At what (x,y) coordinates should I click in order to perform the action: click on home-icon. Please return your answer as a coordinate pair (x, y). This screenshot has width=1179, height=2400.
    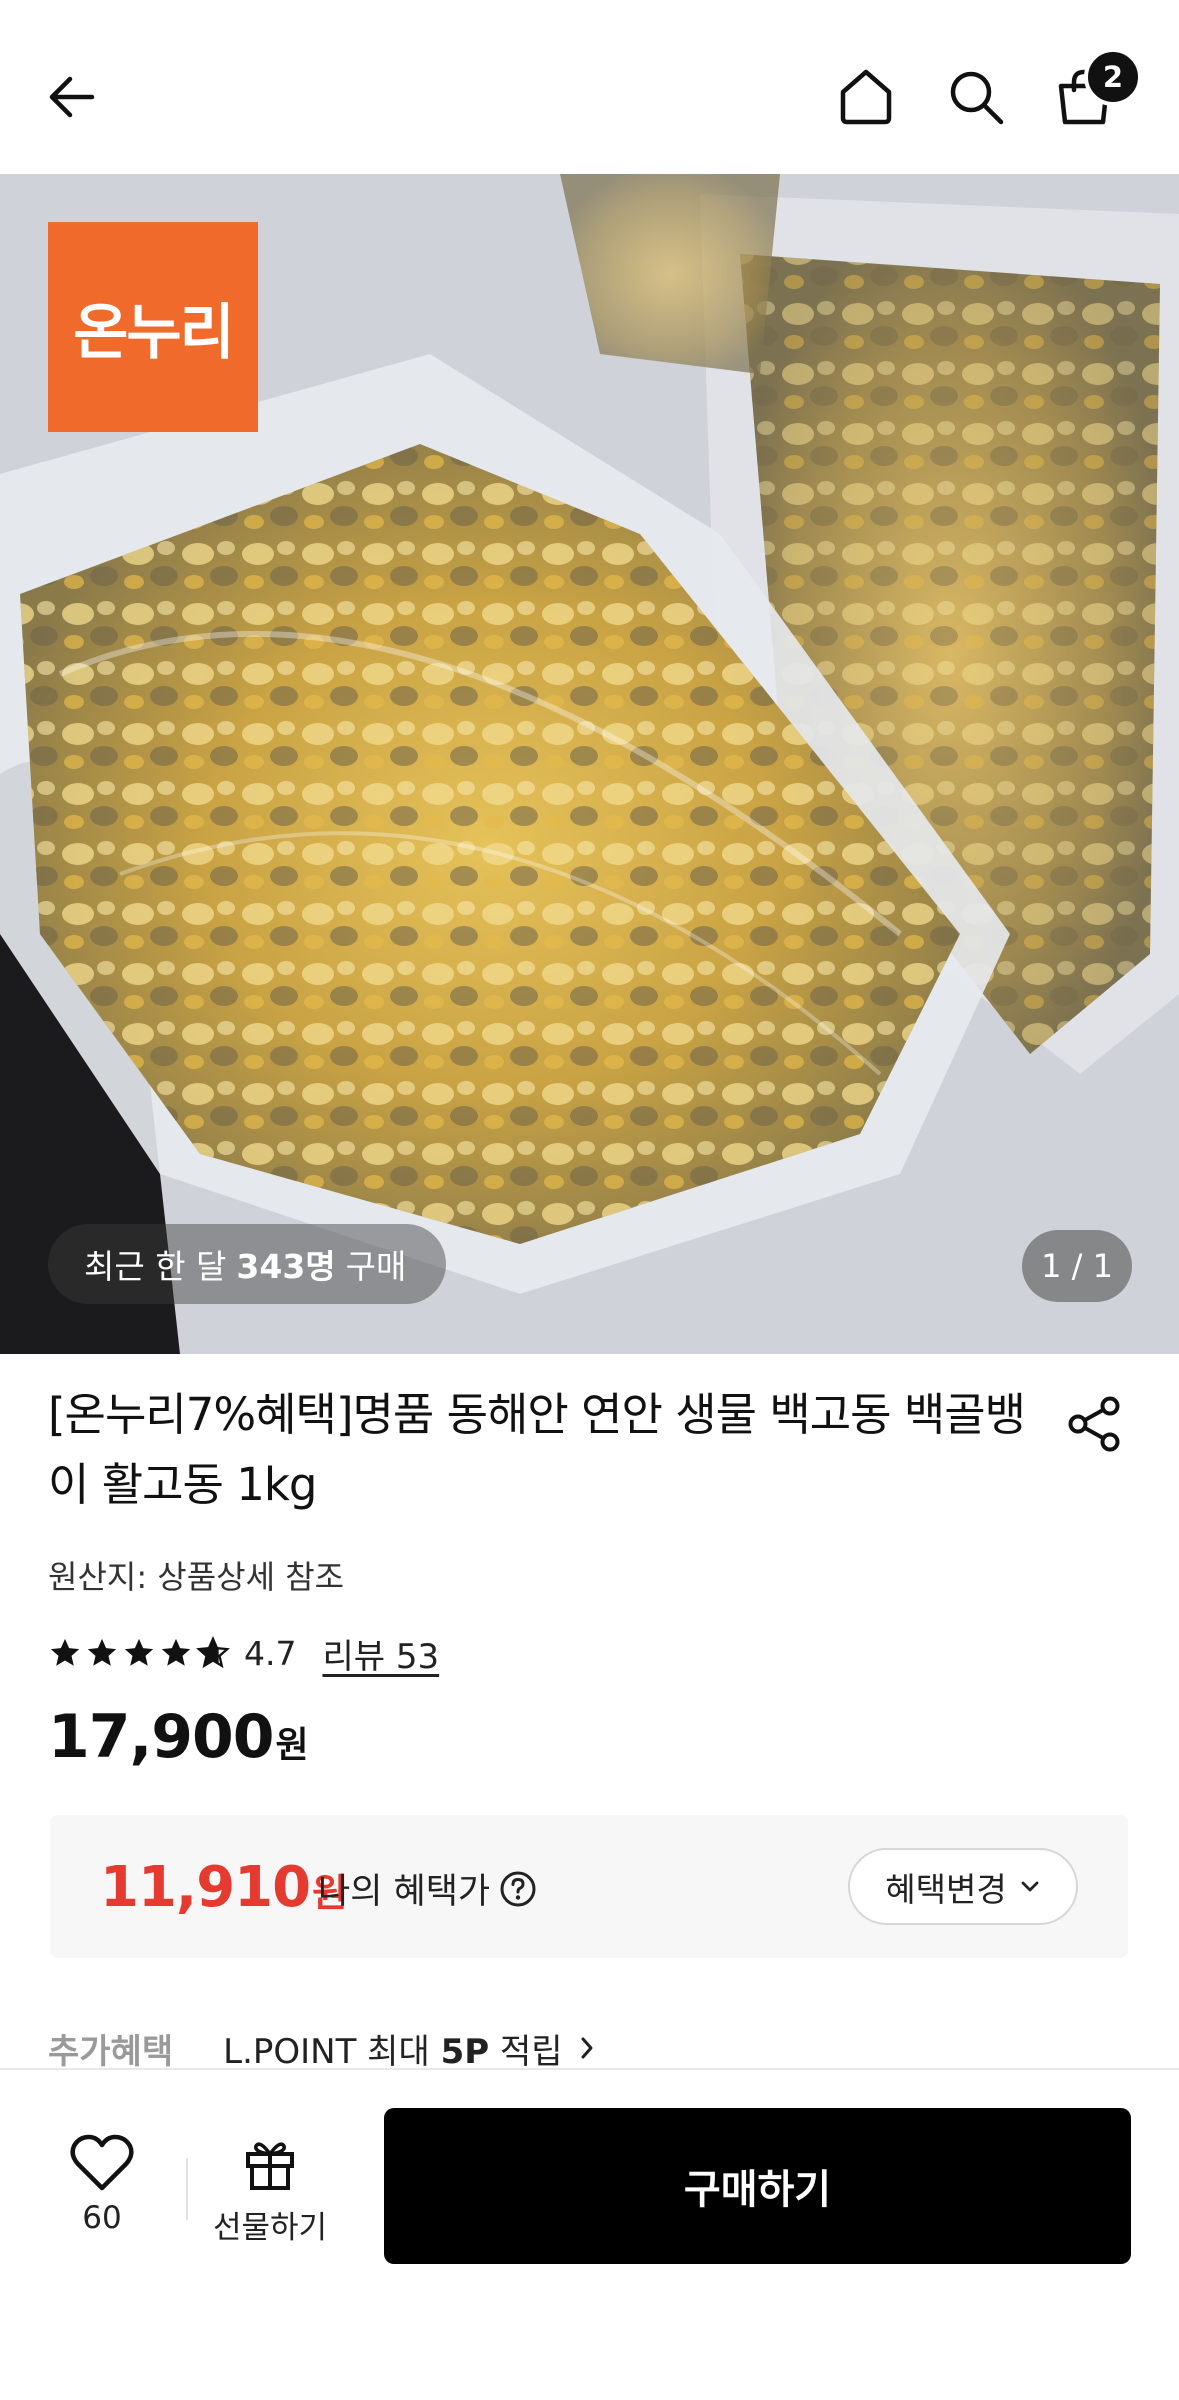
    Looking at the image, I should click on (866, 97).